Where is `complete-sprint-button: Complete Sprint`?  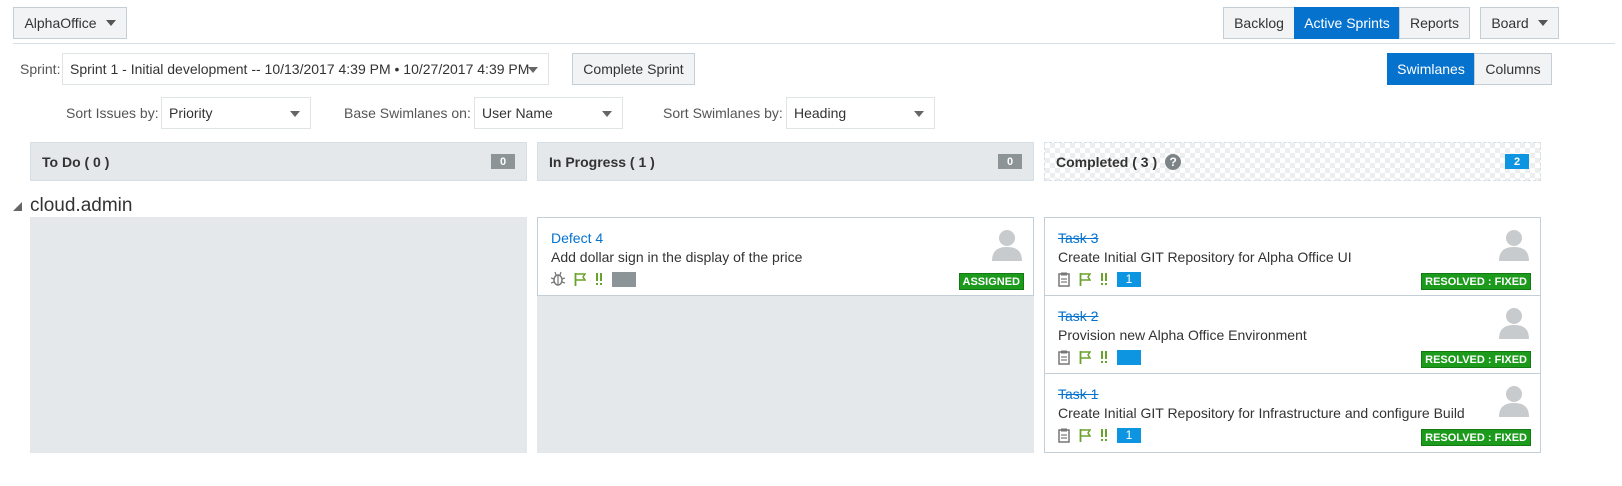 complete-sprint-button: Complete Sprint is located at coordinates (633, 69).